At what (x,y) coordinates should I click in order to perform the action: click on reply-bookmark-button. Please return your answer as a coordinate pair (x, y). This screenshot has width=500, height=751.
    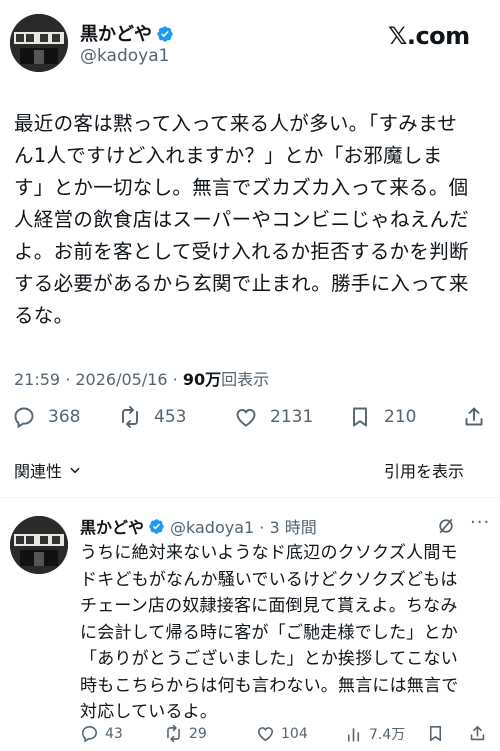
    Looking at the image, I should click on (438, 733).